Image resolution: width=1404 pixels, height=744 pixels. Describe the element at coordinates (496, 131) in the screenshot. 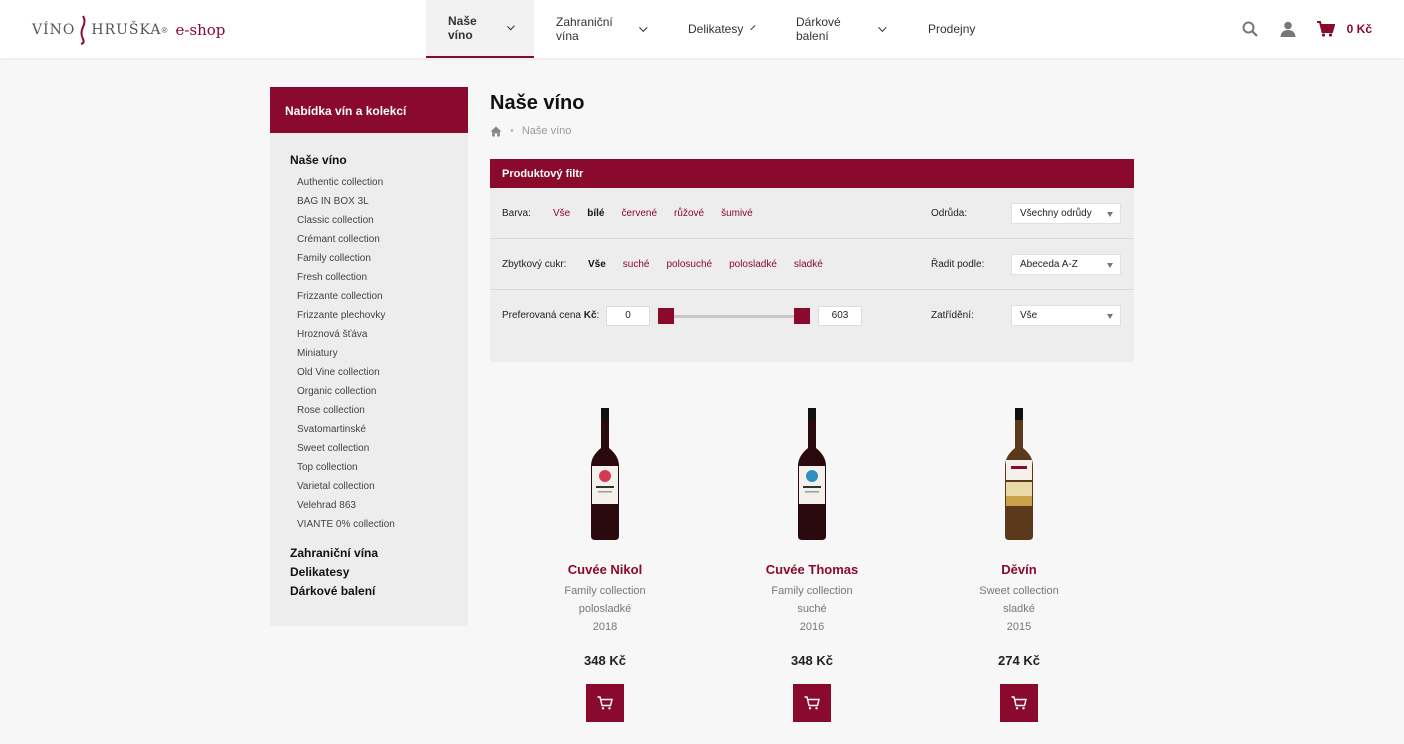

I see `home-icon` at that location.